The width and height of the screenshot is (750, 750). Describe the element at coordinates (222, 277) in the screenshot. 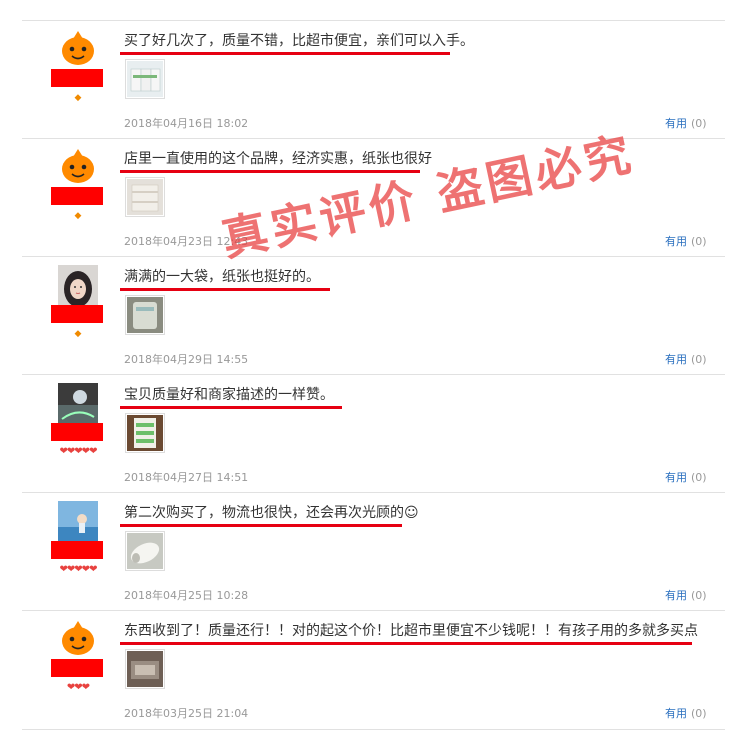

I see `review-comment: 满满的一大袋，纸张也挺好的。` at that location.